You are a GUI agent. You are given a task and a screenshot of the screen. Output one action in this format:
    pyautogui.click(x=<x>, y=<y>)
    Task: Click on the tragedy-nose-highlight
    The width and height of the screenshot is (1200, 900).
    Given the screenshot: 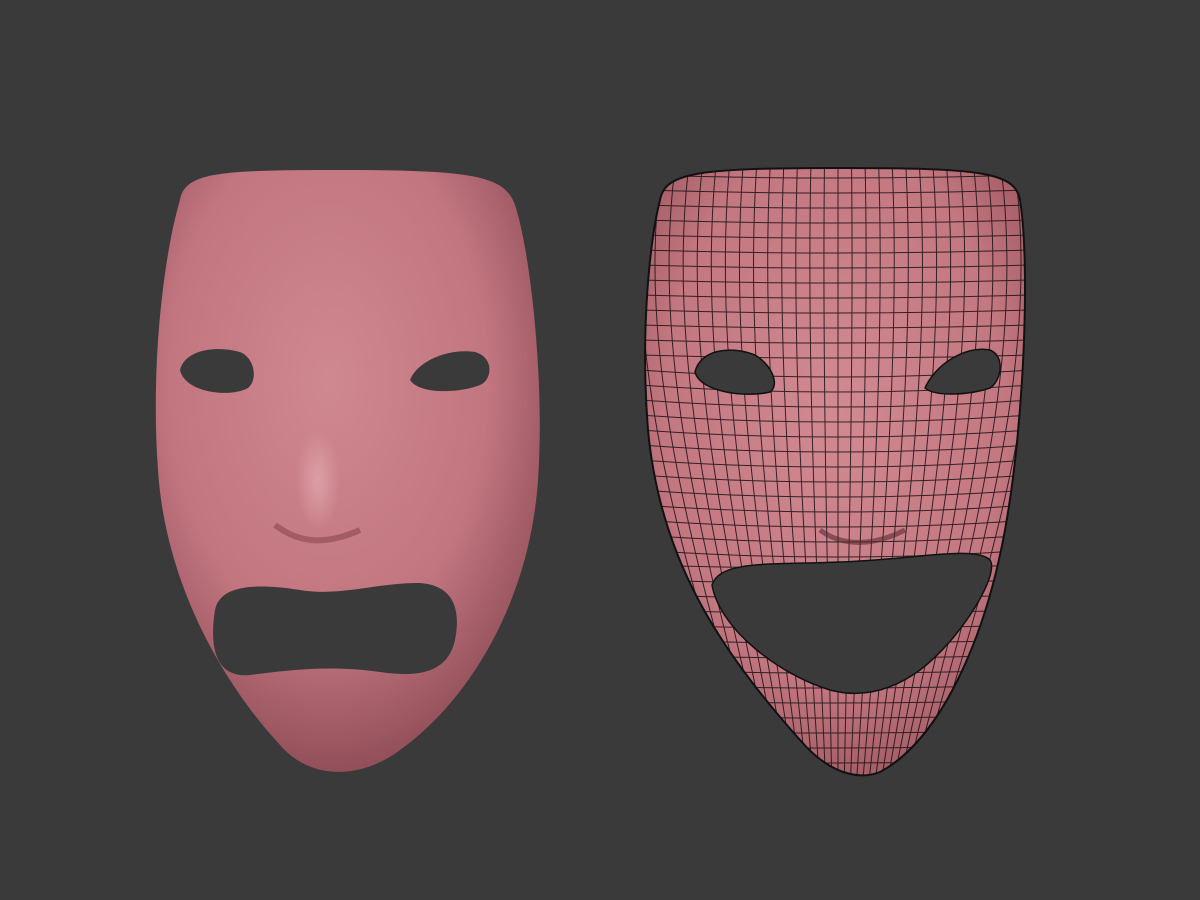 What is the action you would take?
    pyautogui.click(x=318, y=480)
    